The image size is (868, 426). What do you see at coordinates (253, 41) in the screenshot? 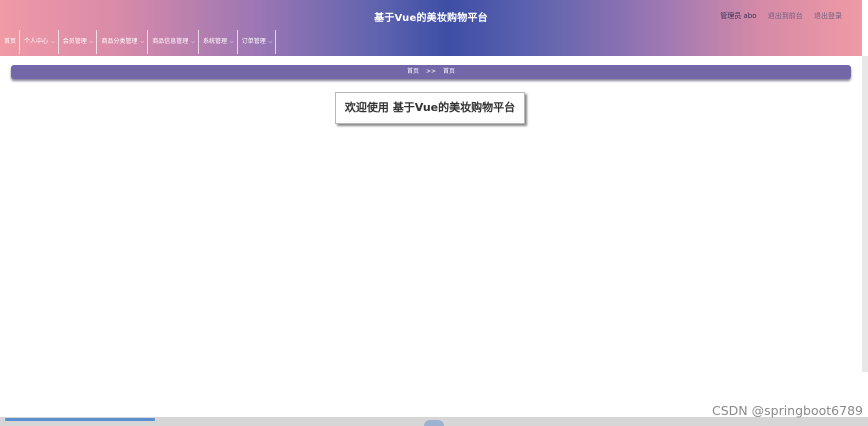
I see `nav-item-label: 订单管理` at bounding box center [253, 41].